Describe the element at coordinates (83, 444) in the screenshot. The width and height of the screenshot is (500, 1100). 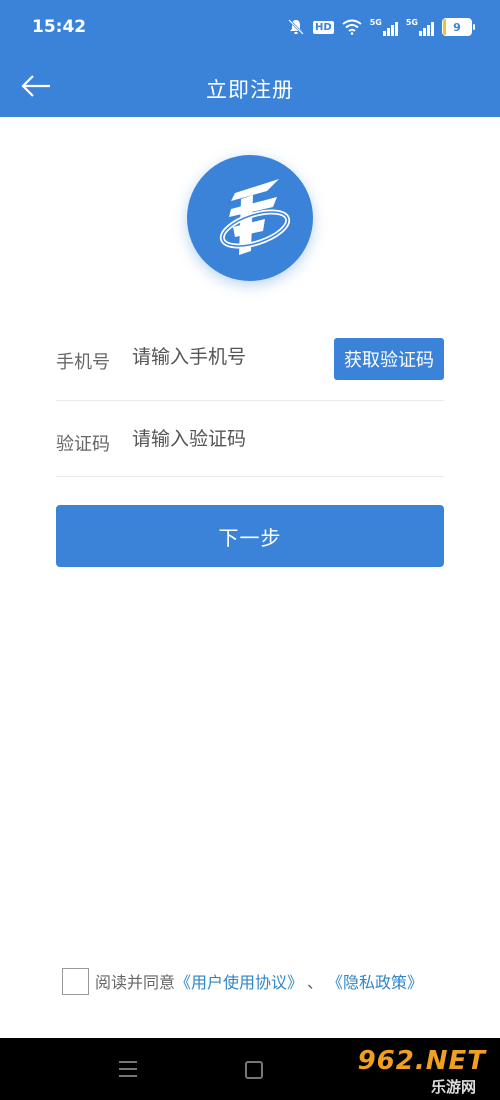
I see `code-label: 验证码` at that location.